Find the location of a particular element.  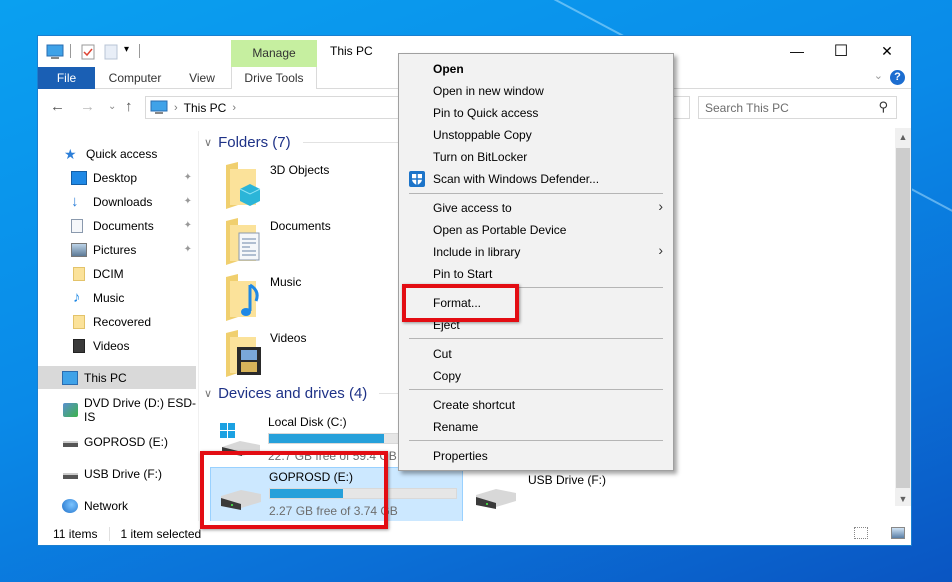

documents-folder-icon is located at coordinates (243, 241).